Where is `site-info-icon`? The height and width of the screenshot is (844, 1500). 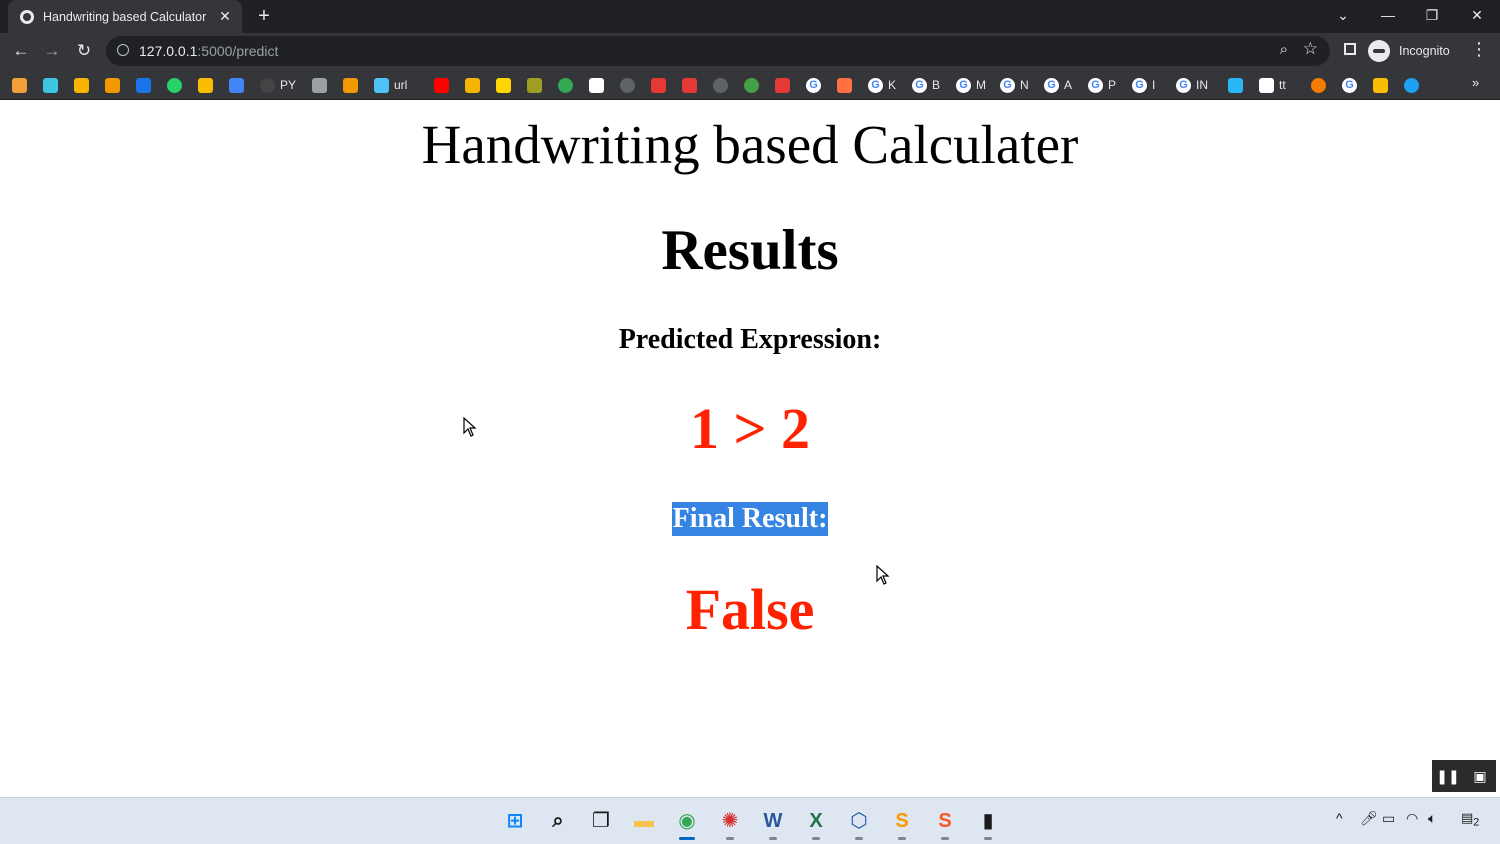
site-info-icon is located at coordinates (123, 50).